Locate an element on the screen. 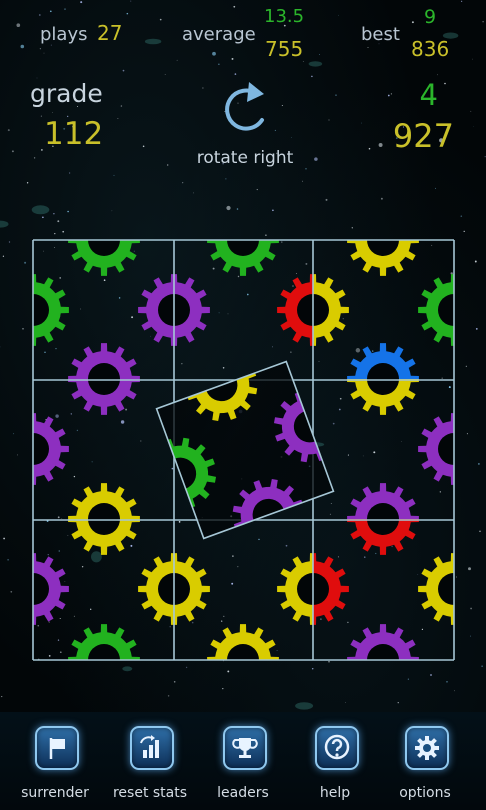 This screenshot has height=810, width=486. help-button: help is located at coordinates (335, 768).